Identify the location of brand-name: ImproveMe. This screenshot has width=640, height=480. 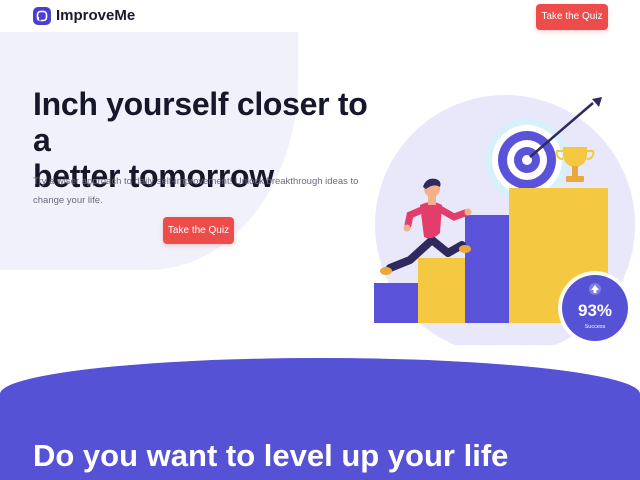
(95, 16).